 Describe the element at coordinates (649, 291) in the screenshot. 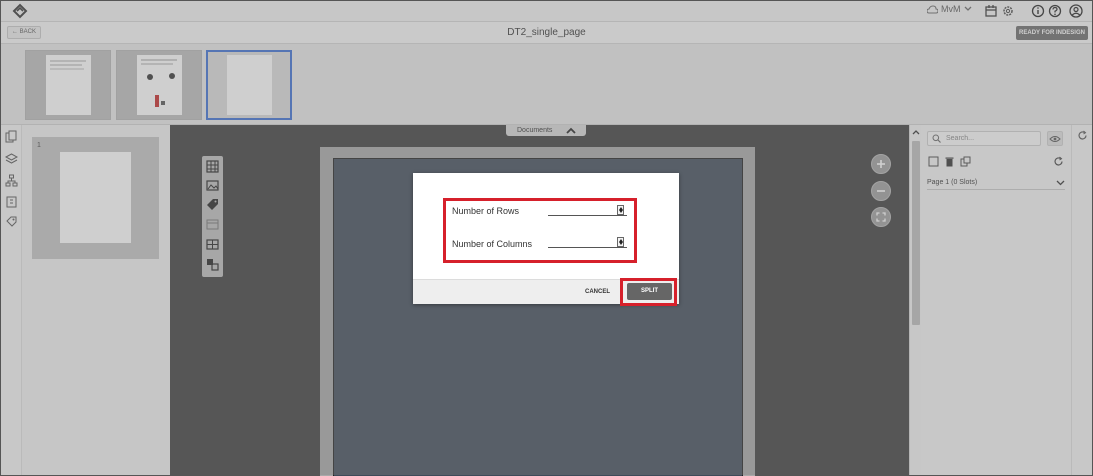

I see `split-button: SPLIT` at that location.